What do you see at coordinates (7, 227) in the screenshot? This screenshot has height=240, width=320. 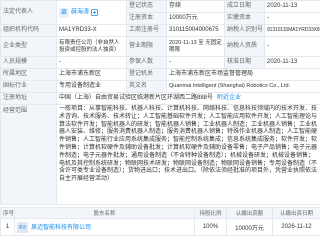 I see `row-index: 1` at bounding box center [7, 227].